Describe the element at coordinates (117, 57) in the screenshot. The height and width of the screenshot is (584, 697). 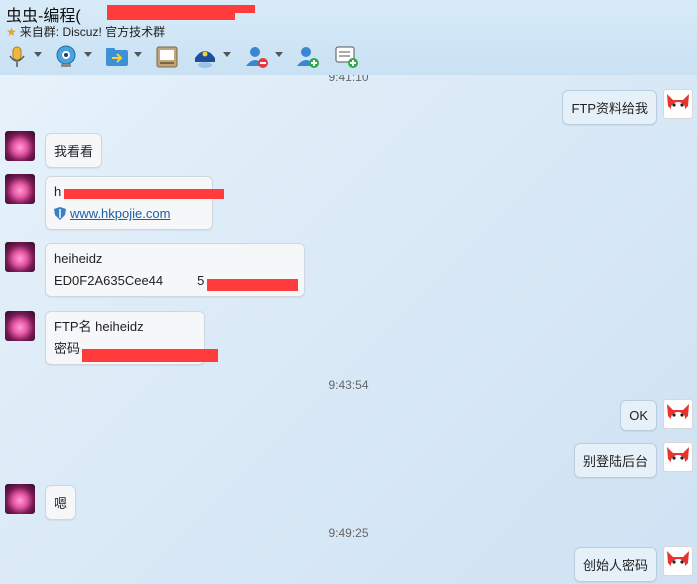
I see `send-file-icon` at that location.